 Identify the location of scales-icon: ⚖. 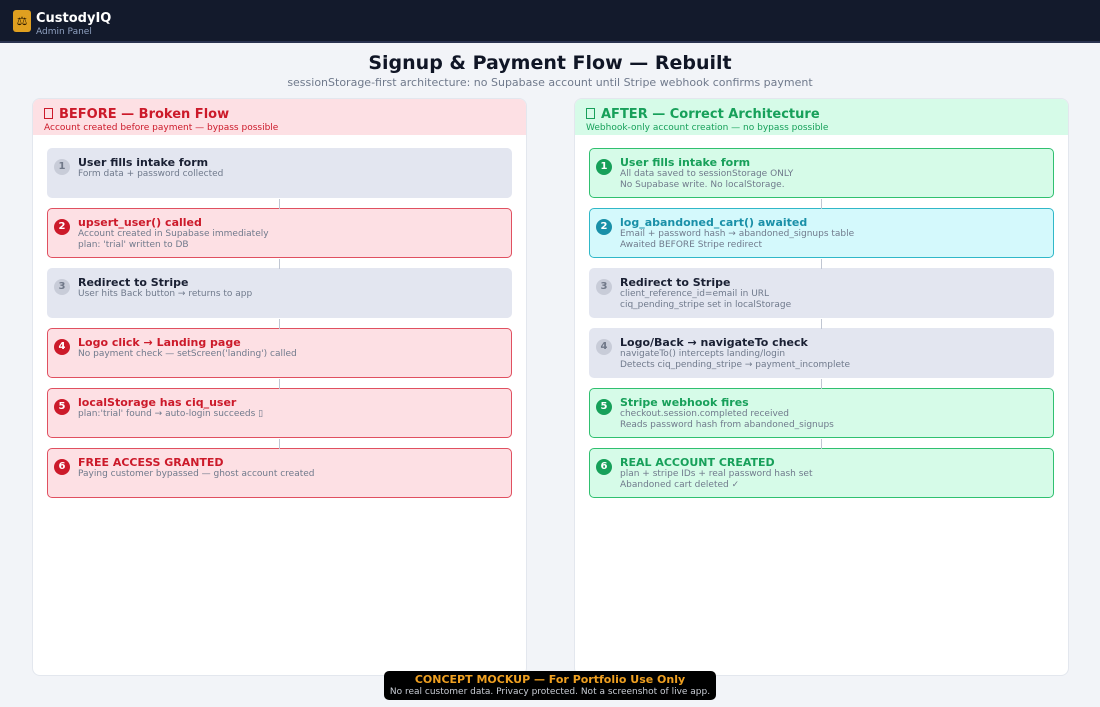
(22, 21).